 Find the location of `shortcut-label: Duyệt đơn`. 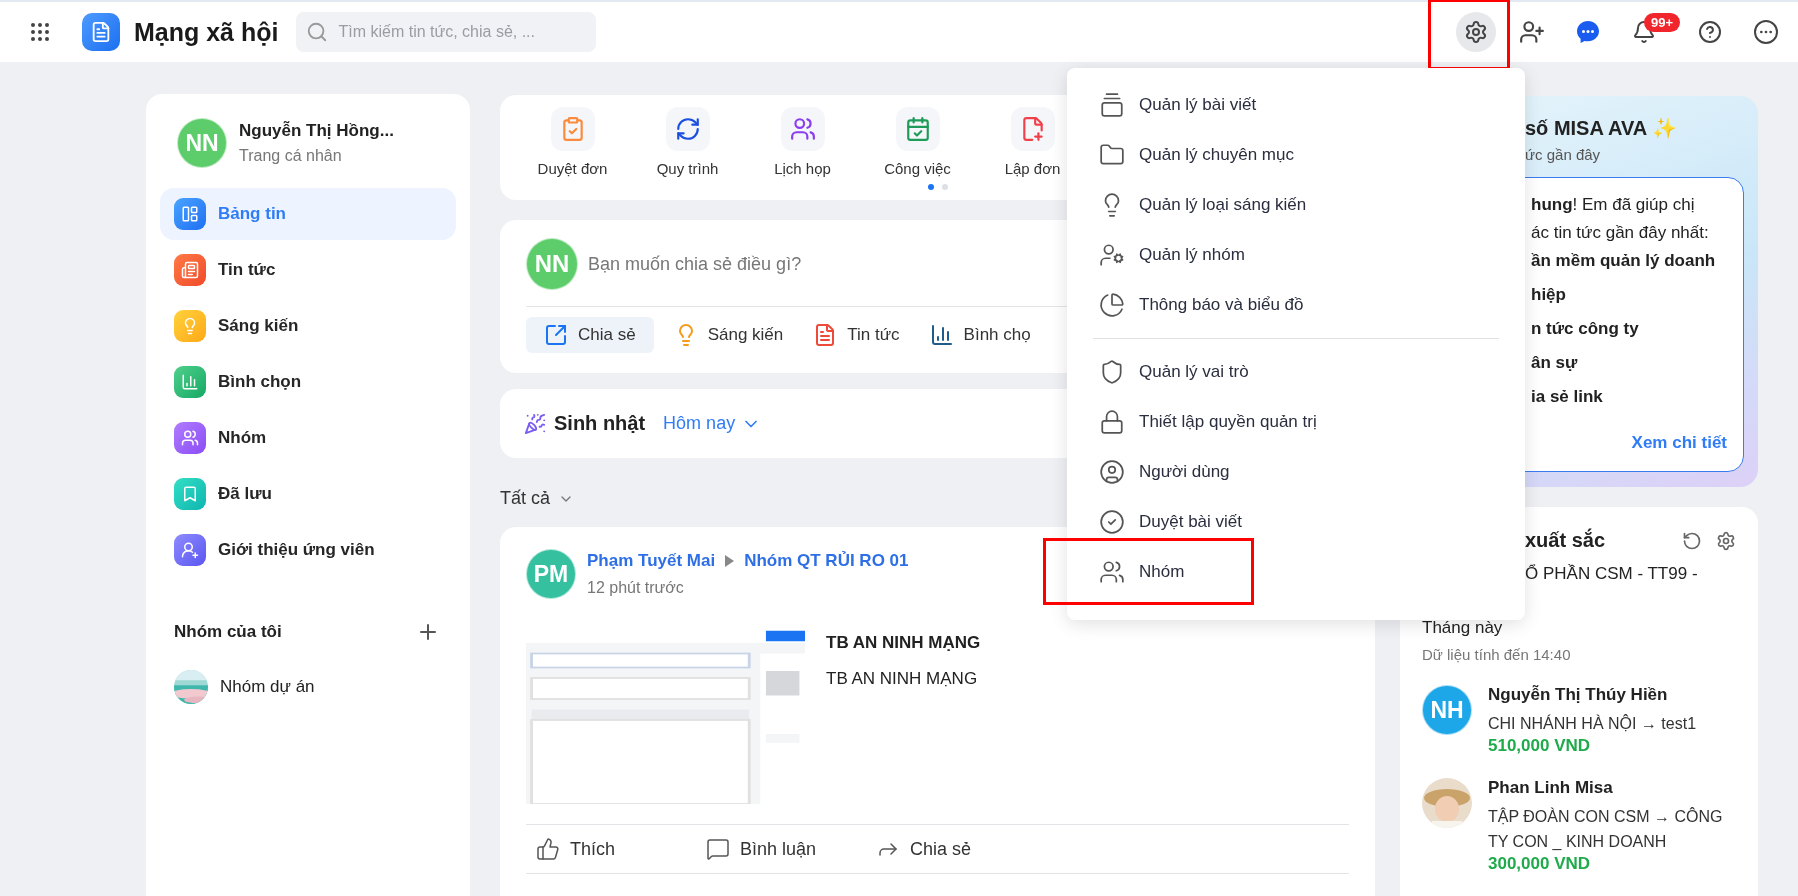

shortcut-label: Duyệt đơn is located at coordinates (572, 168).